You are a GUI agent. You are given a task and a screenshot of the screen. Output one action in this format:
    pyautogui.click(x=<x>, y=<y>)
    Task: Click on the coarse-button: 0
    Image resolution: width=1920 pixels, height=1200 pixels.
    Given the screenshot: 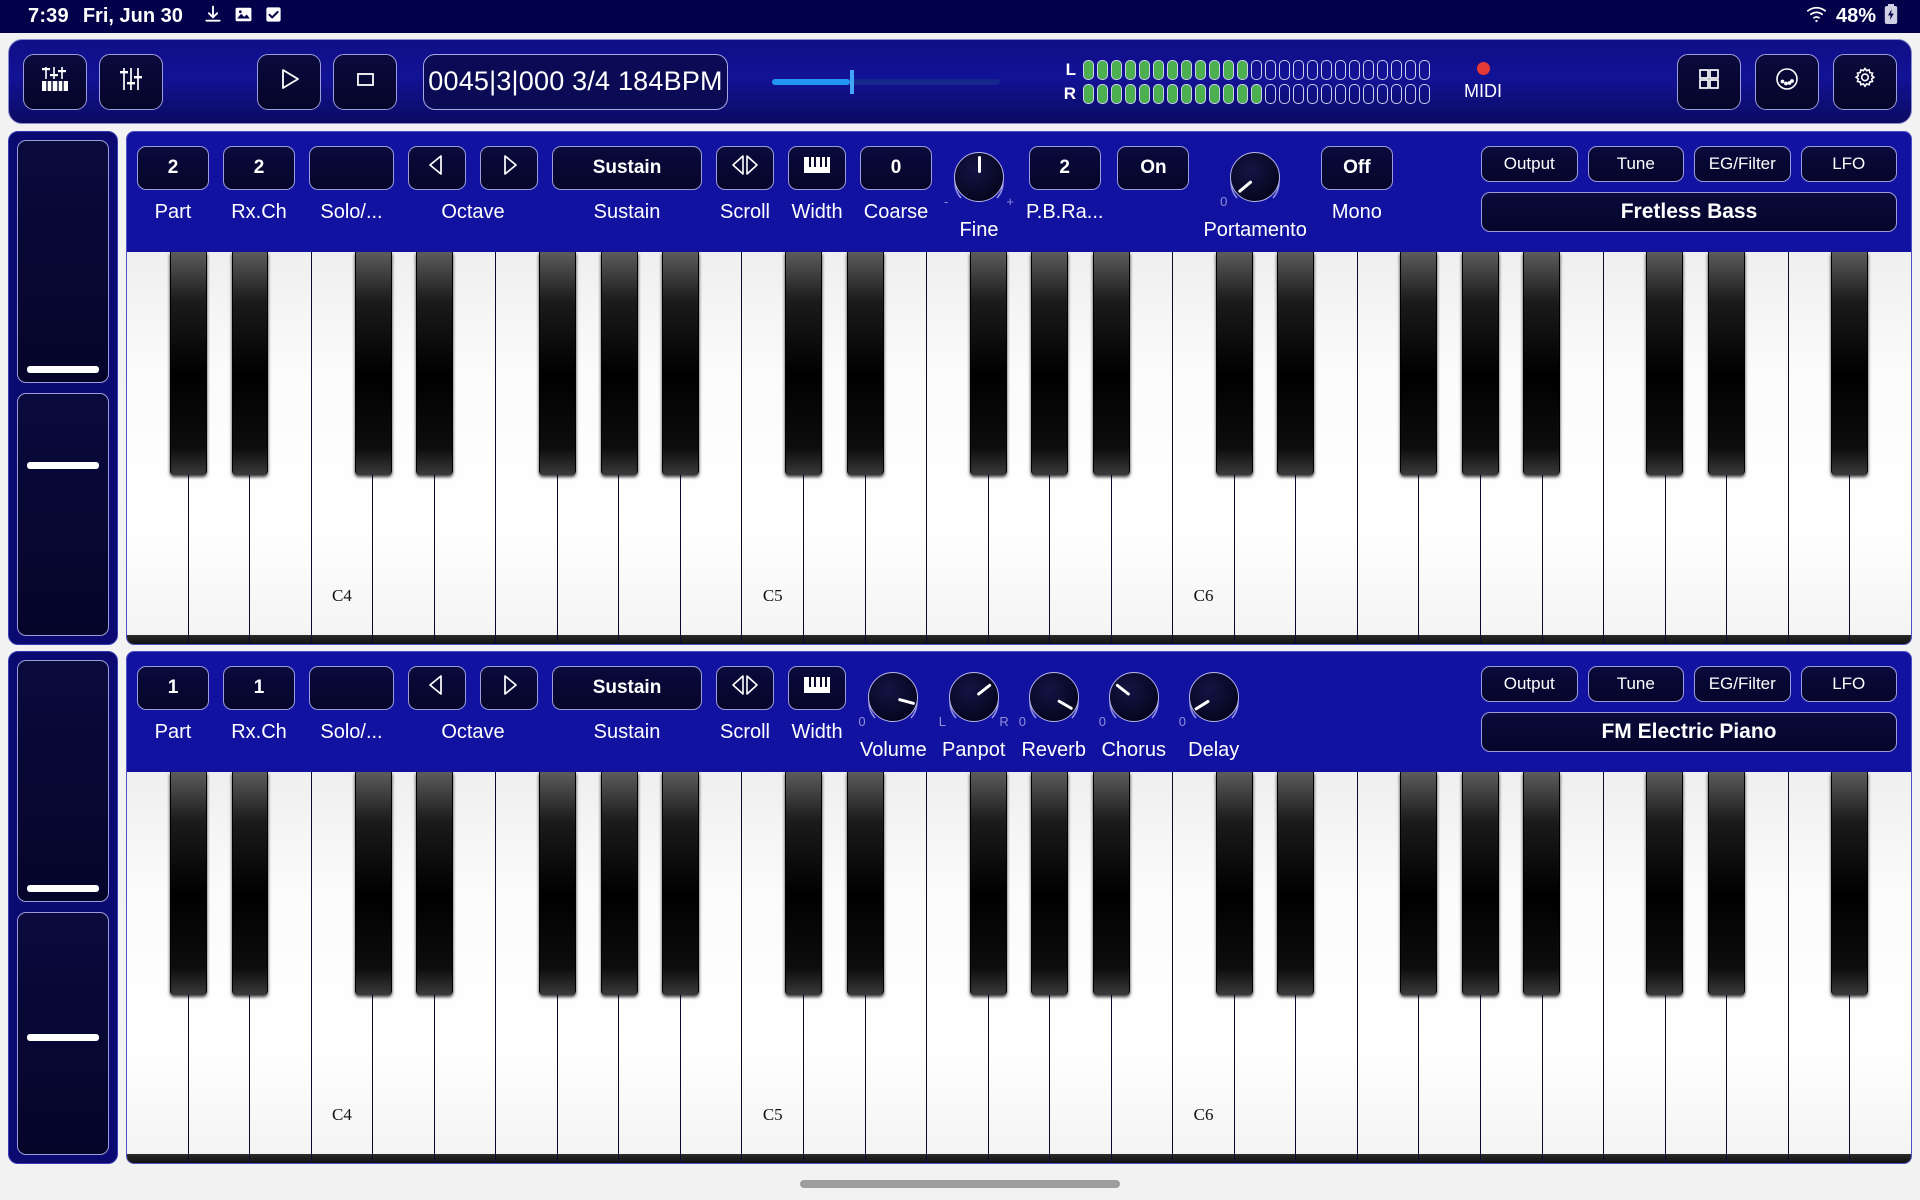 What is the action you would take?
    pyautogui.click(x=896, y=168)
    